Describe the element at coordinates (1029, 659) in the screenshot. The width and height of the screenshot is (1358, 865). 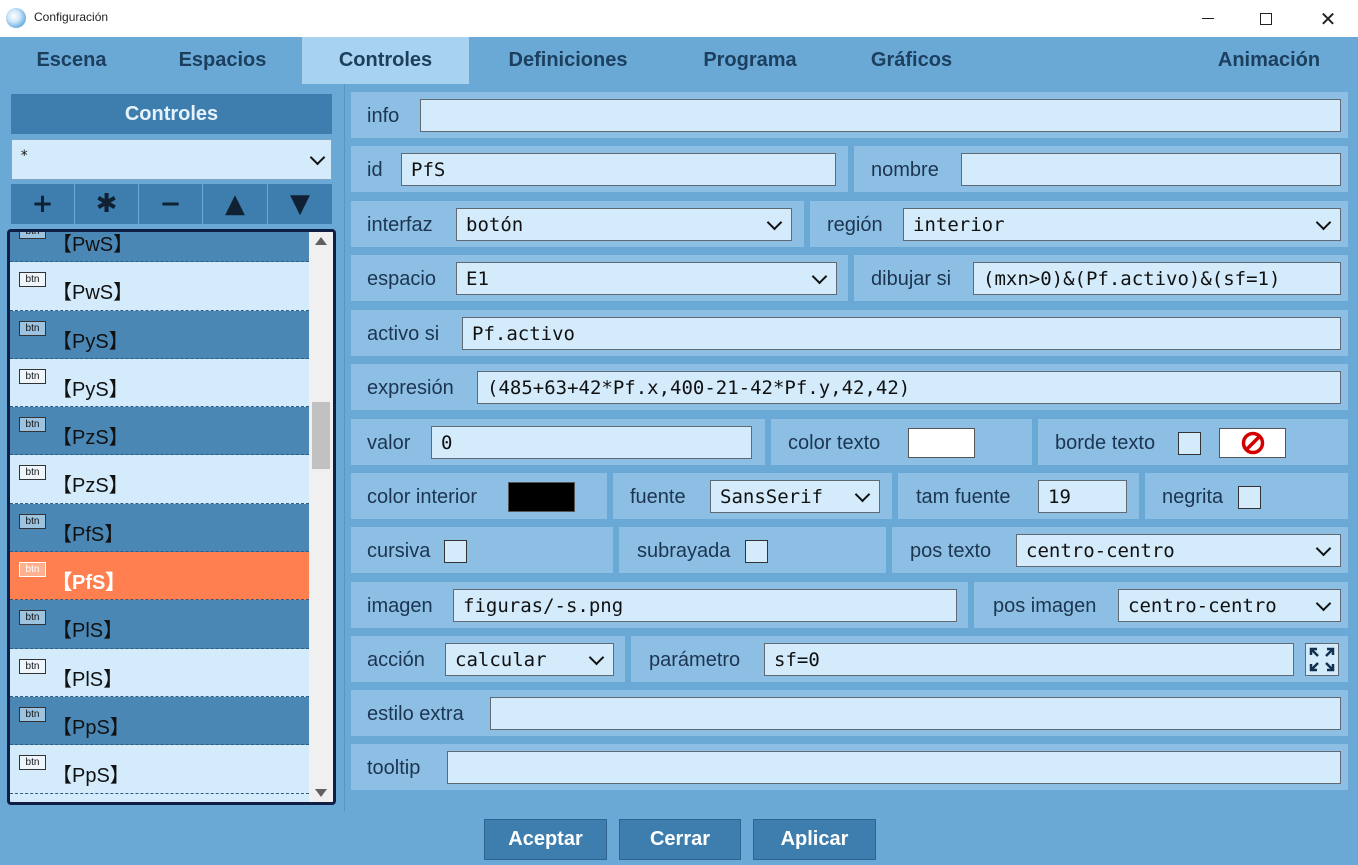
I see `parametro-input: sf=0` at that location.